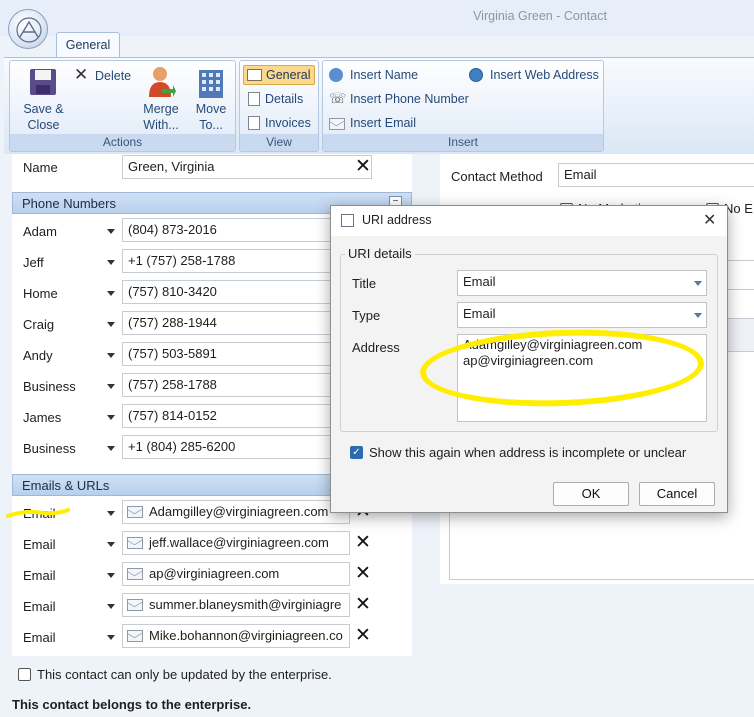 The width and height of the screenshot is (754, 717). Describe the element at coordinates (582, 283) in the screenshot. I see `title-select: Email` at that location.